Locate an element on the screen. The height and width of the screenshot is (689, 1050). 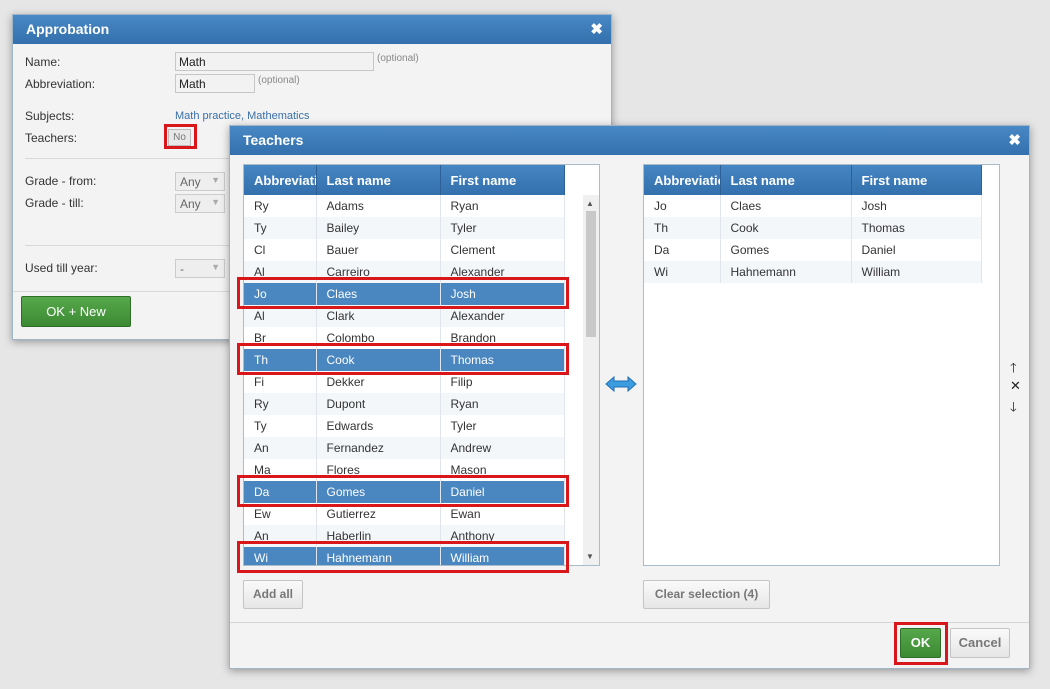
table-row: An Haberlin Anthony is located at coordinates (404, 536).